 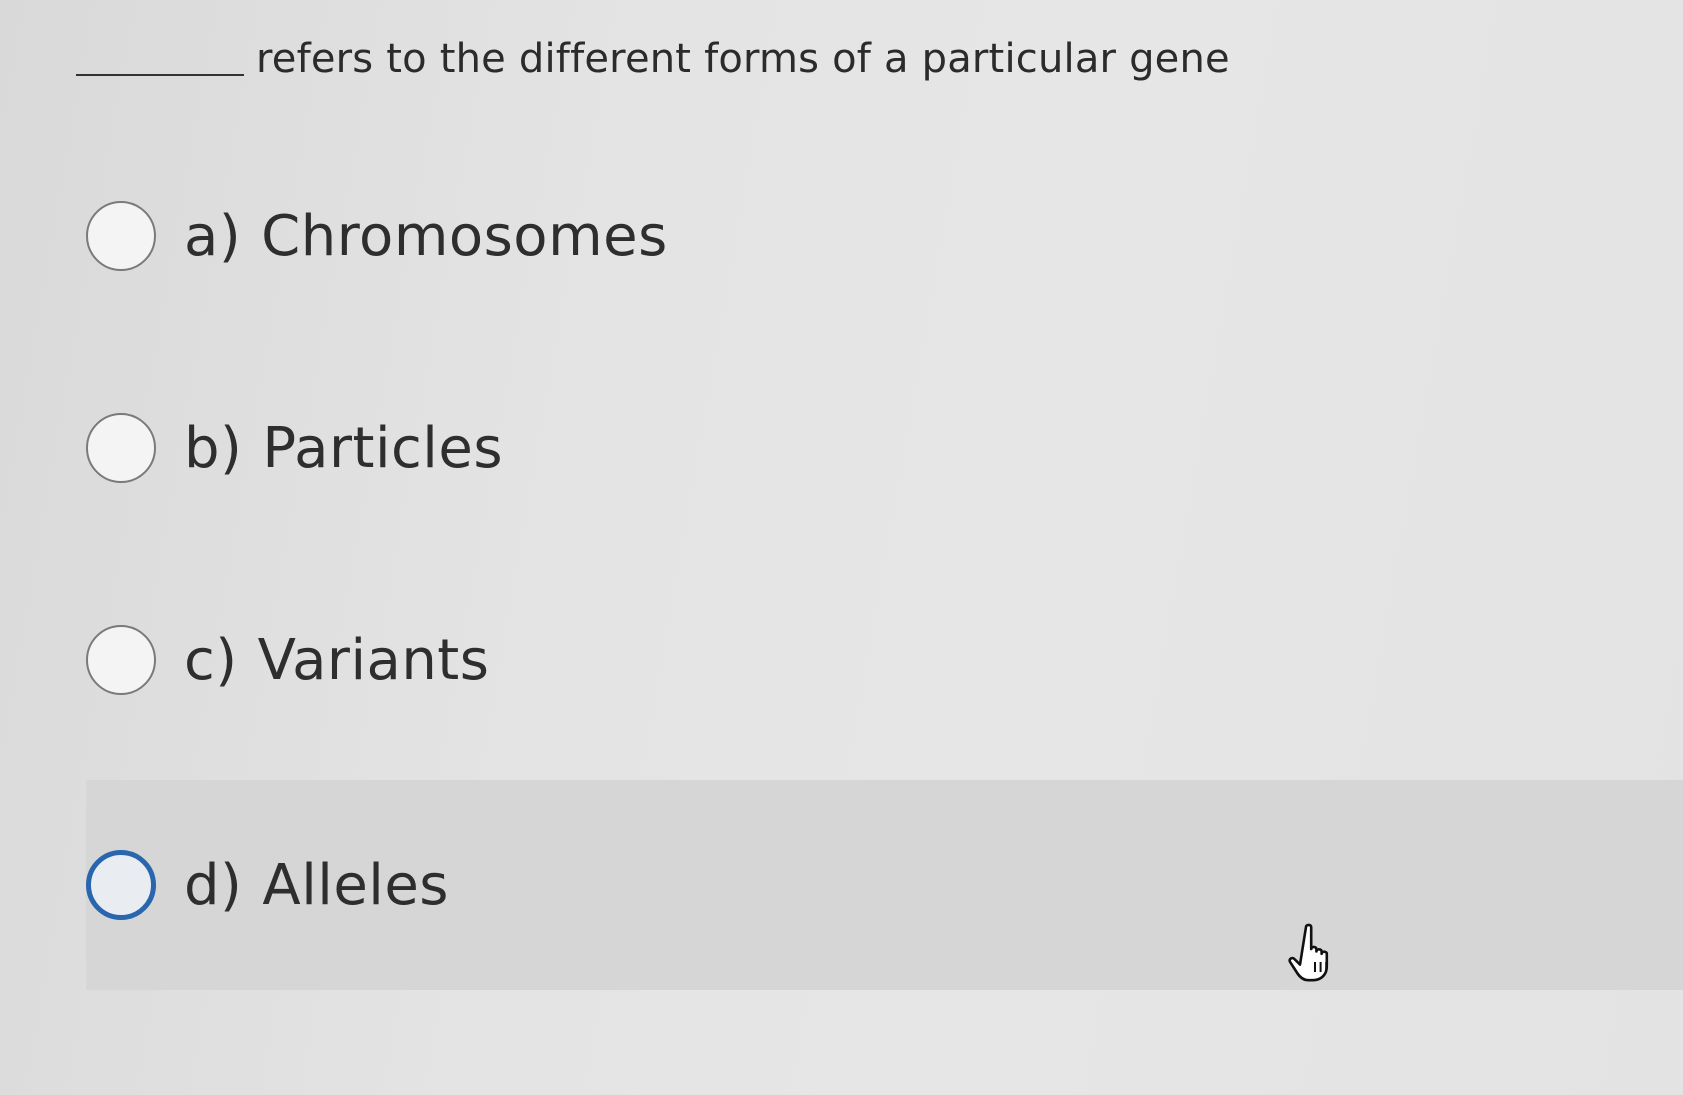 What do you see at coordinates (1308, 952) in the screenshot?
I see `hand-pointer-icon` at bounding box center [1308, 952].